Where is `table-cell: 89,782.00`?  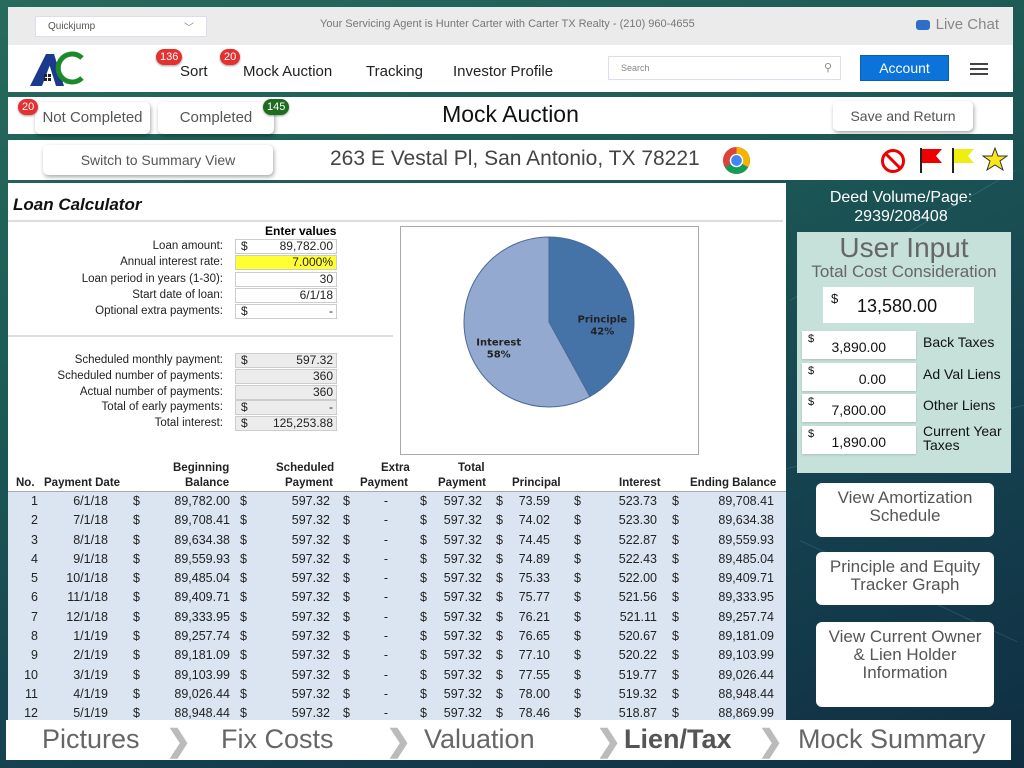
table-cell: 89,782.00 is located at coordinates (202, 501).